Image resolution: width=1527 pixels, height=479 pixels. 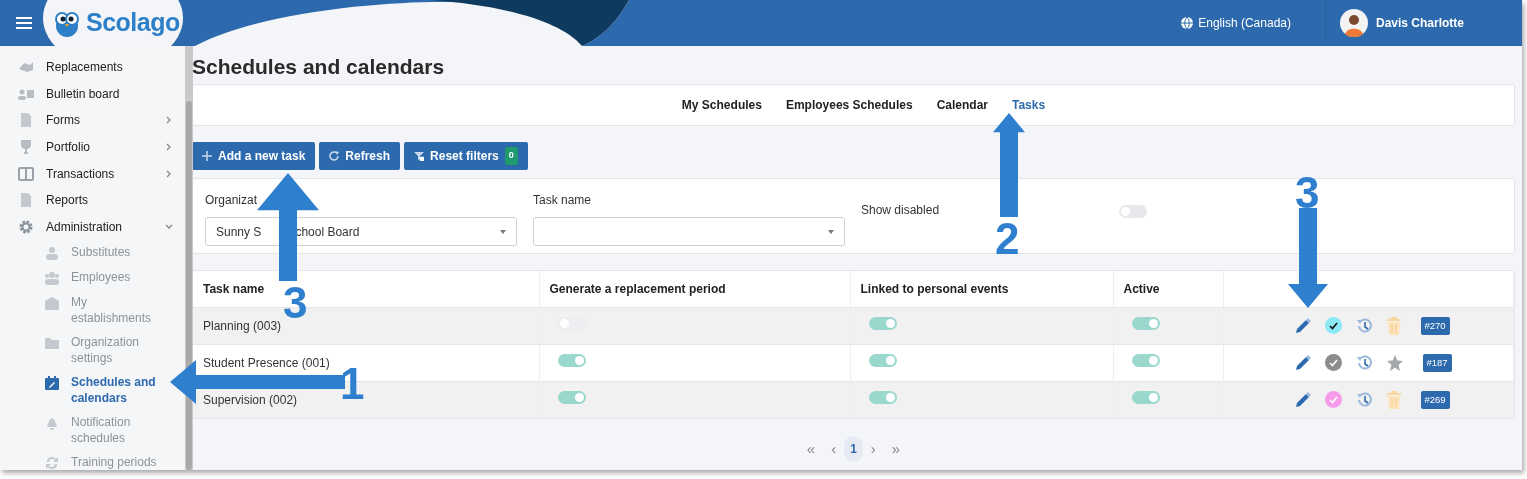 I want to click on sidebar-subitem: Organization settings, so click(x=83, y=350).